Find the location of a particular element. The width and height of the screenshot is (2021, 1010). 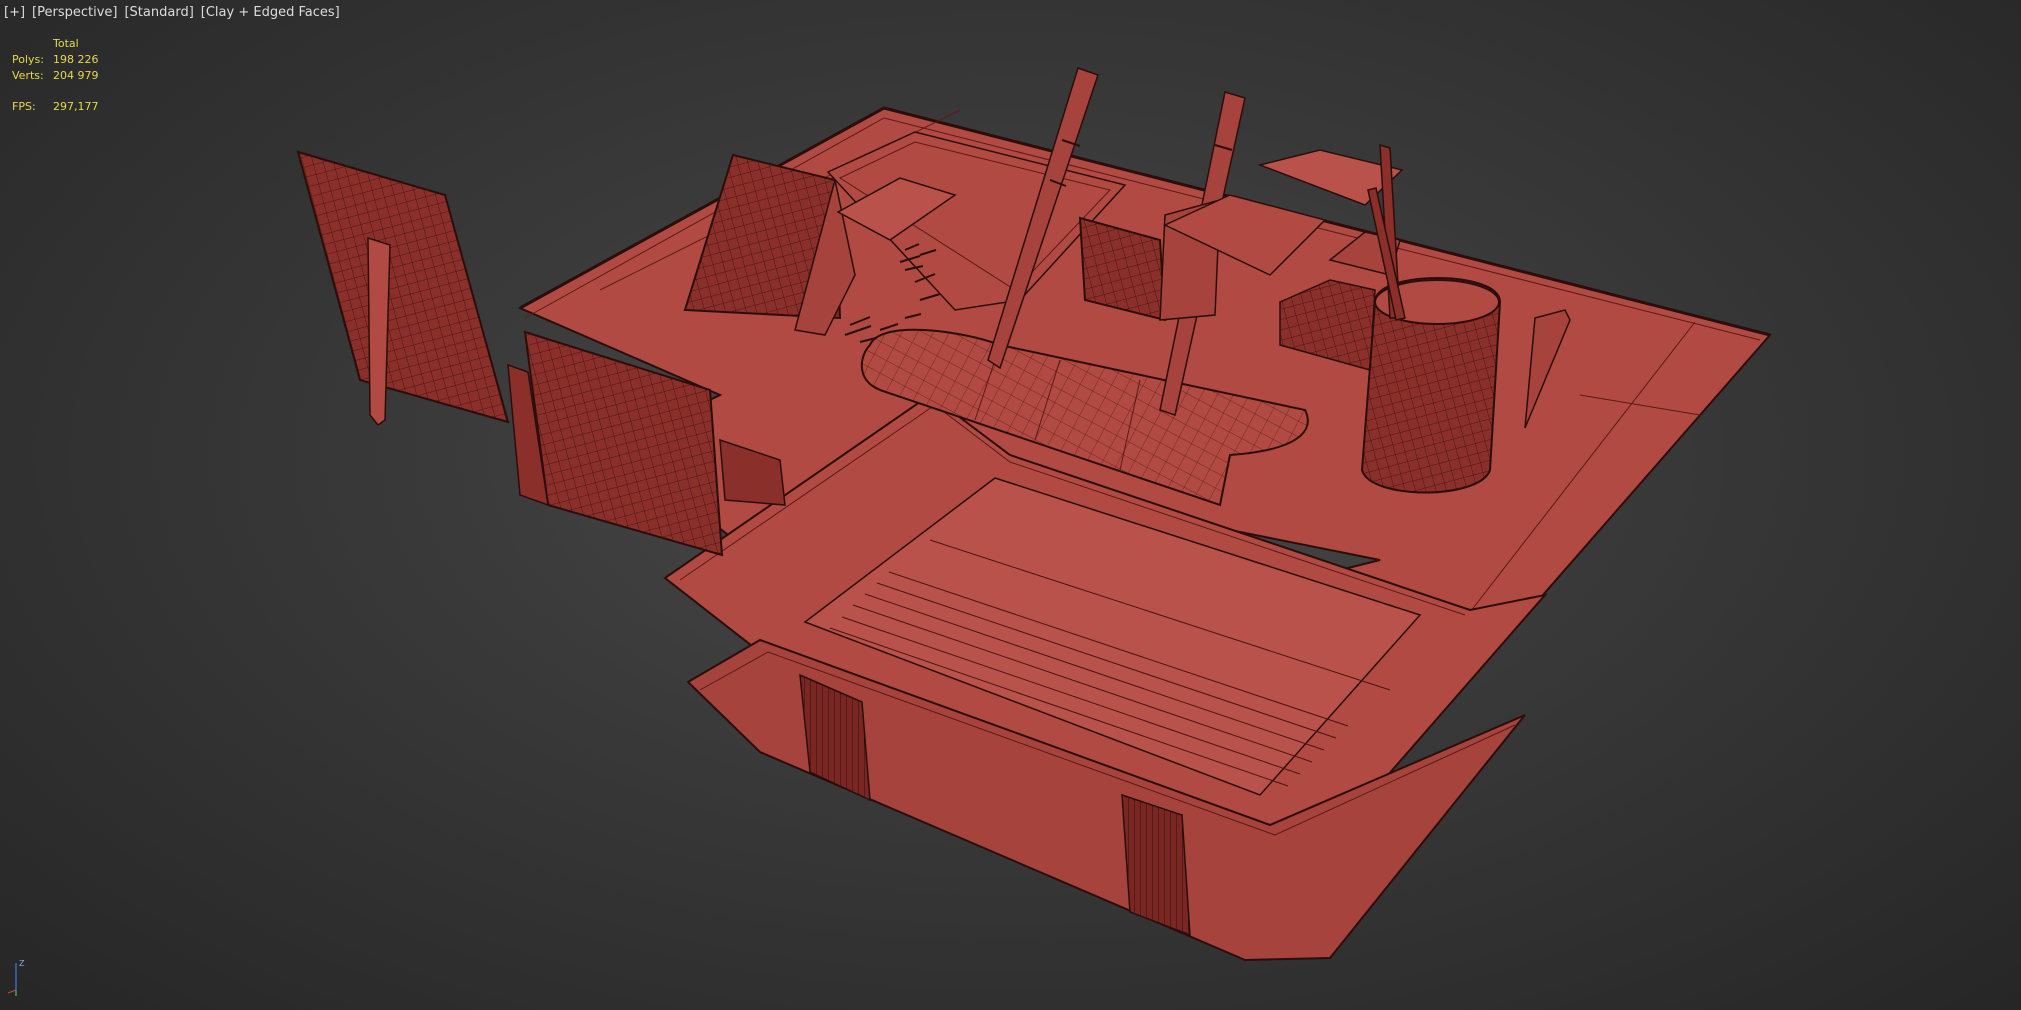

desk-calendar is located at coordinates (769, 244).